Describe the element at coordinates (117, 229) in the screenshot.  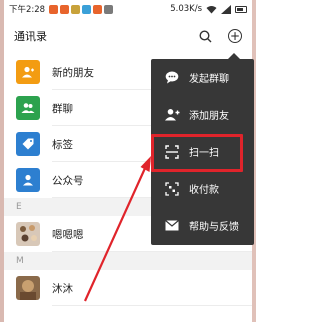
I see `annotation-arrow` at that location.